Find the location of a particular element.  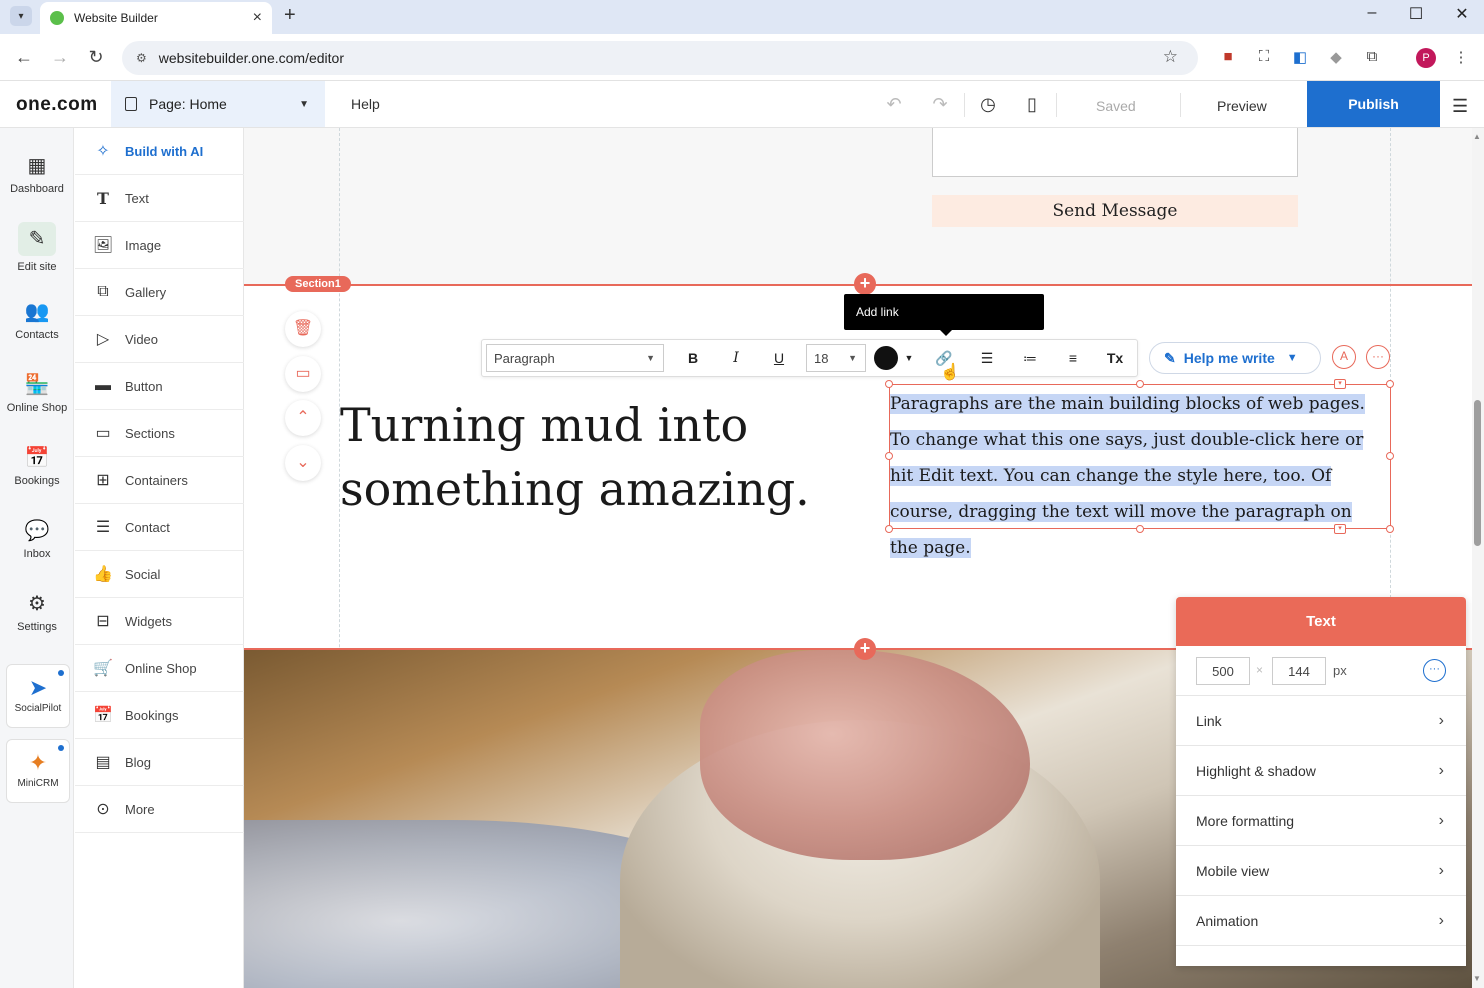

bold-button: B is located at coordinates (693, 358).